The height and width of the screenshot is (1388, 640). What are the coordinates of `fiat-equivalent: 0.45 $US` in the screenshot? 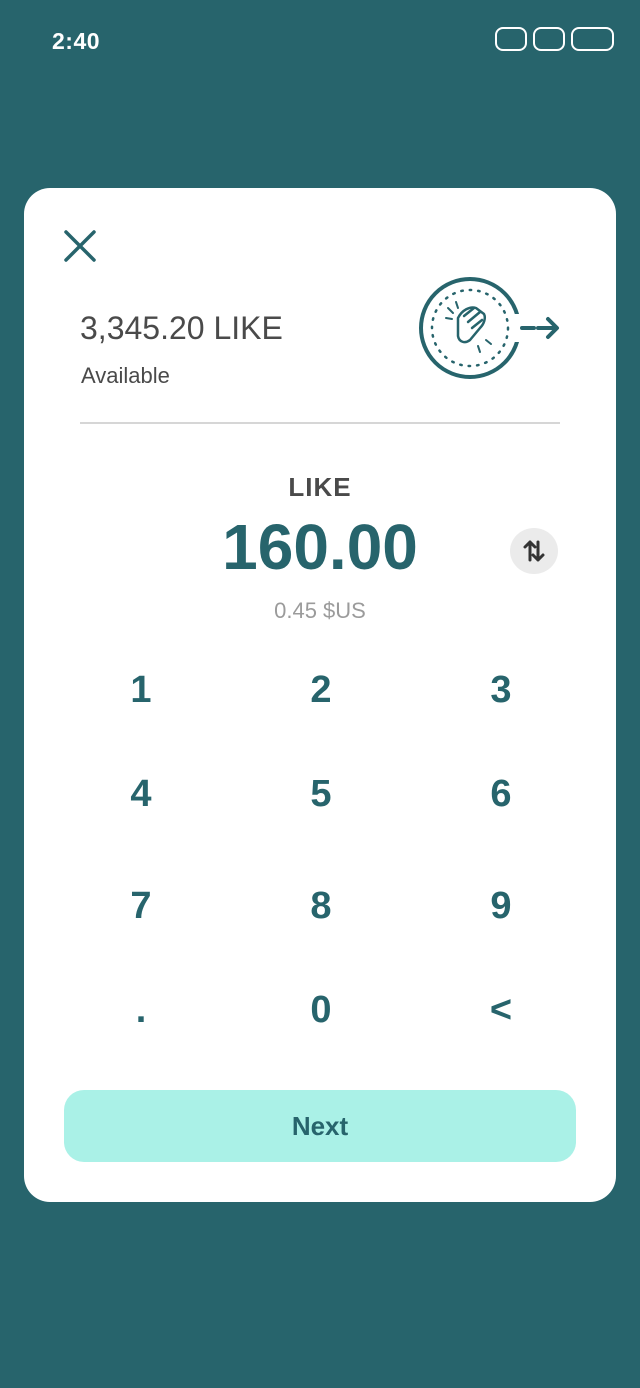 It's located at (320, 610).